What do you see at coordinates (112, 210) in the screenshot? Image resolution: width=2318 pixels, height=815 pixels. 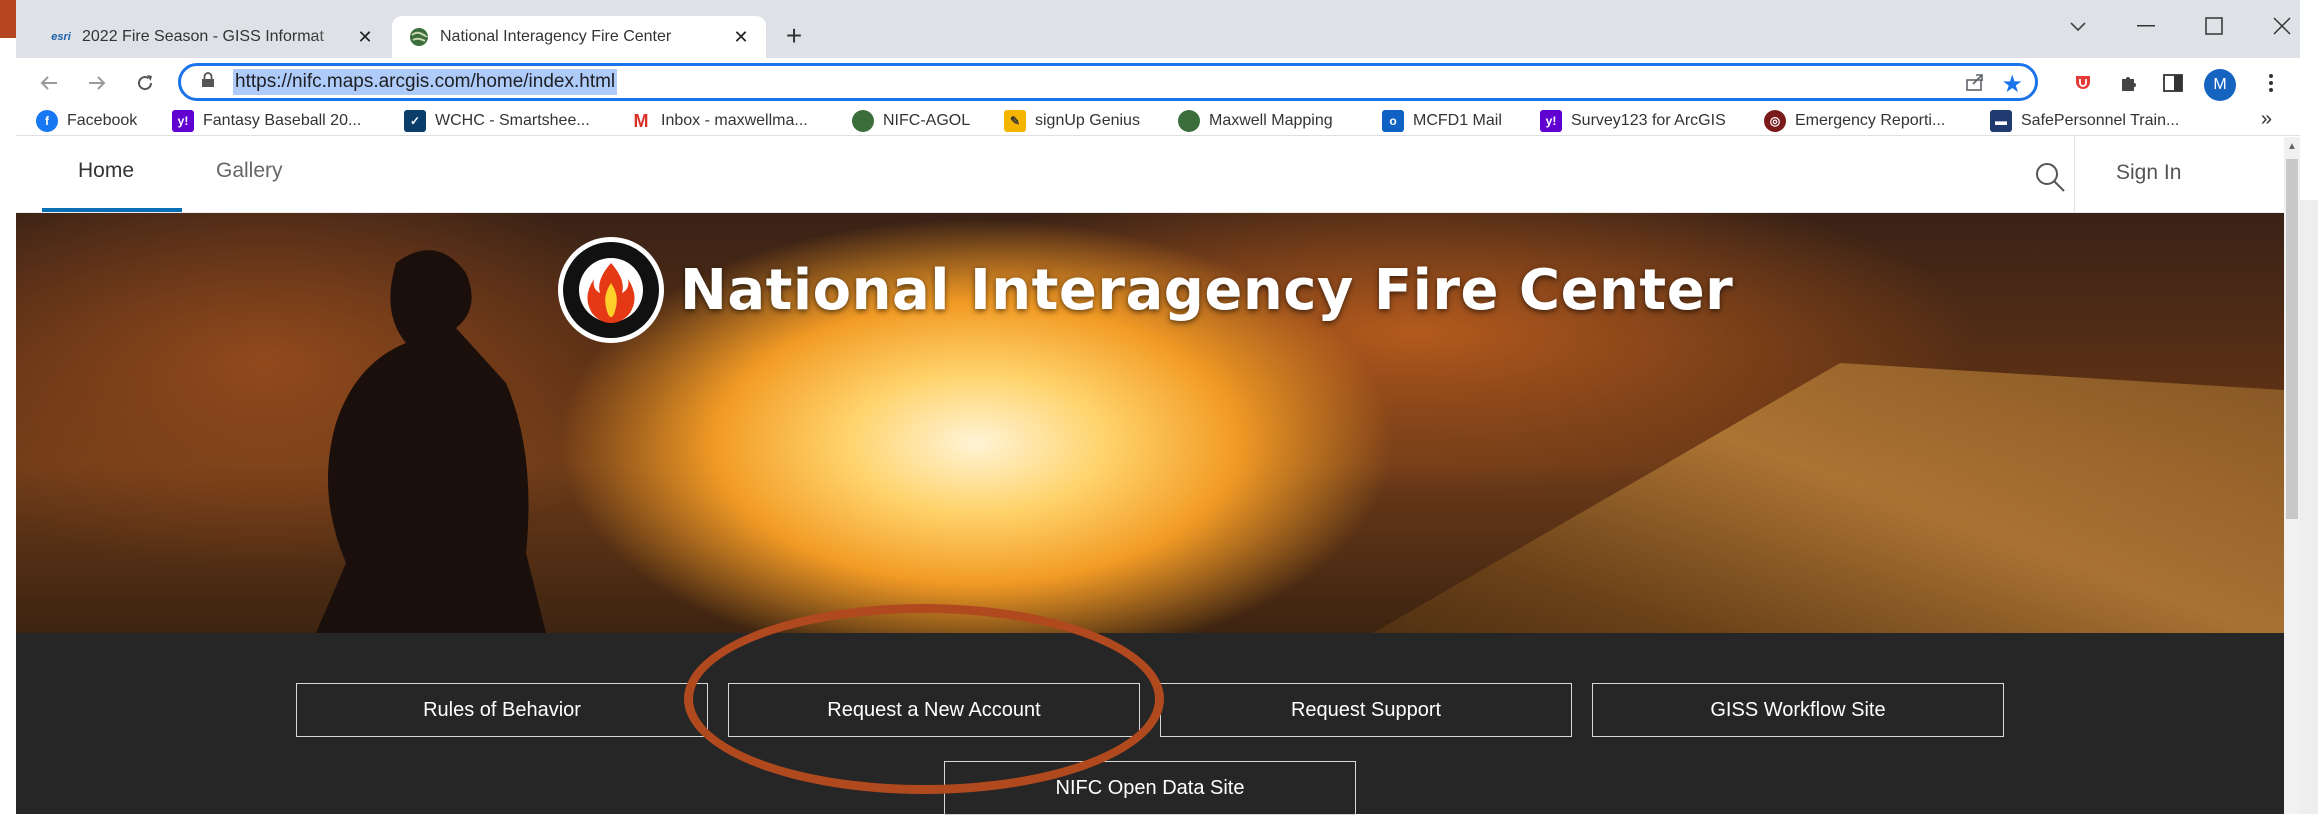 I see `nav-active-indicator` at bounding box center [112, 210].